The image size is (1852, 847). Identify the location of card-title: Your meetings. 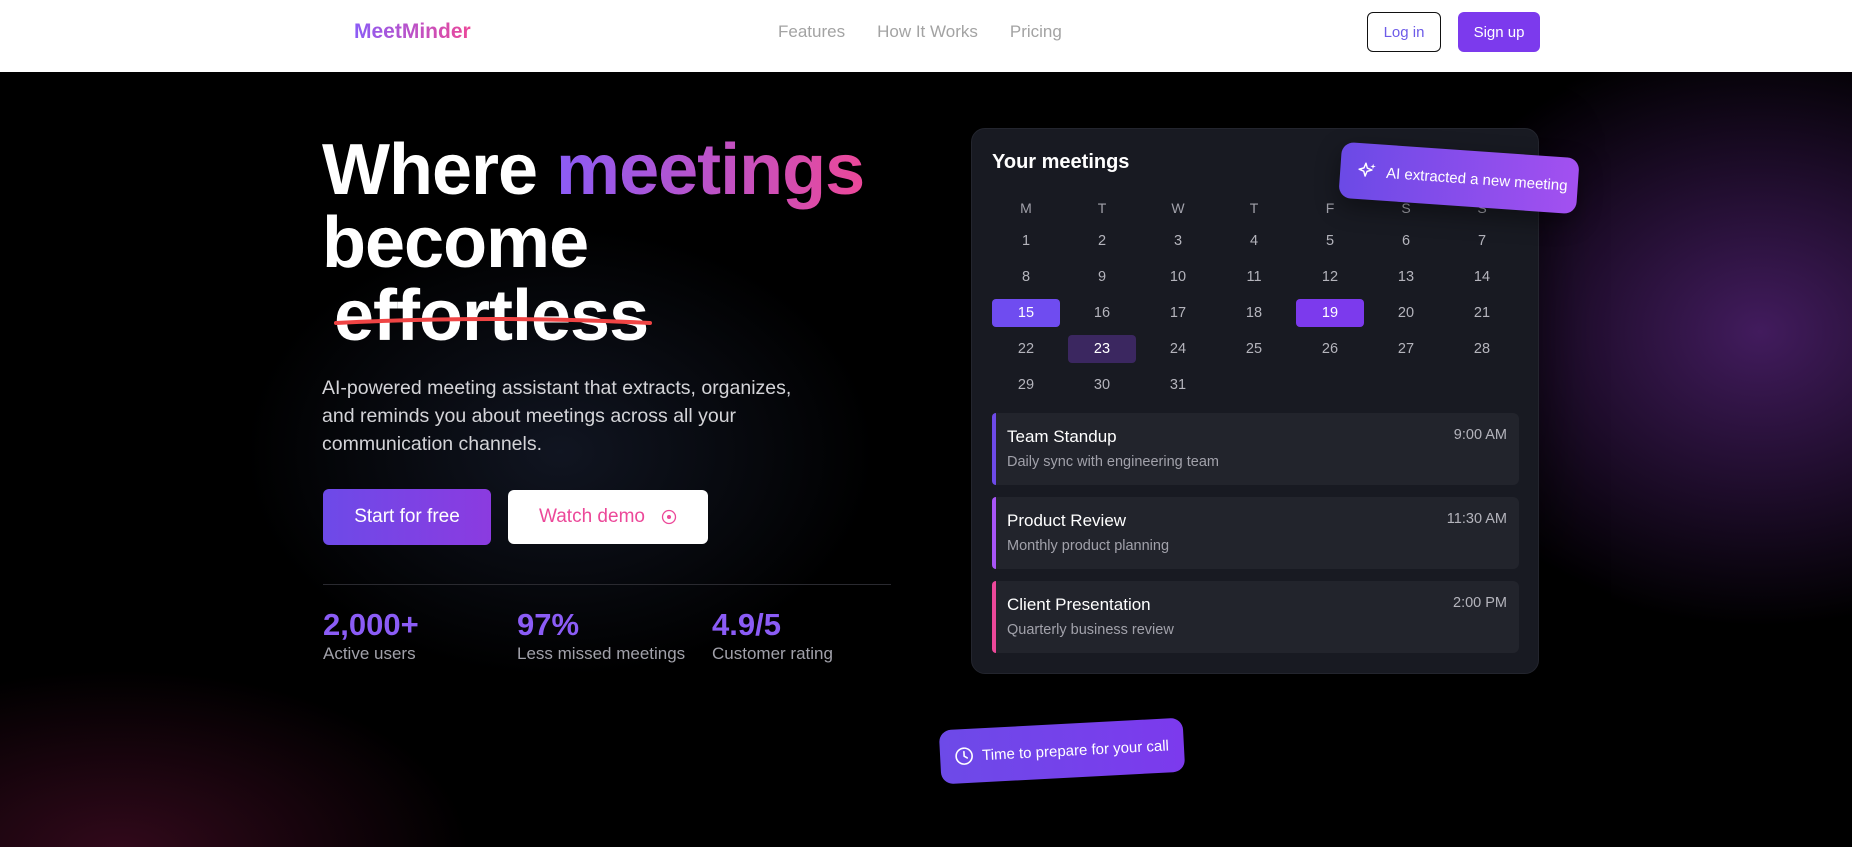
(1061, 162).